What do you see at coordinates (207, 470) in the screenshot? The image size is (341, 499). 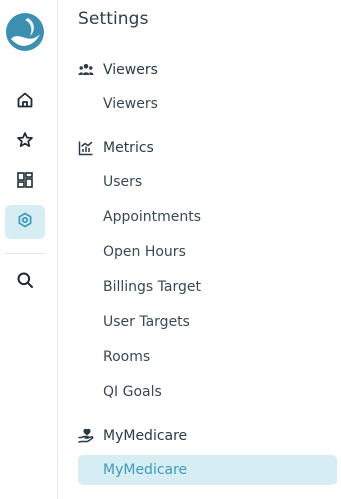 I see `settings-item-mymedicare: MyMedicare` at bounding box center [207, 470].